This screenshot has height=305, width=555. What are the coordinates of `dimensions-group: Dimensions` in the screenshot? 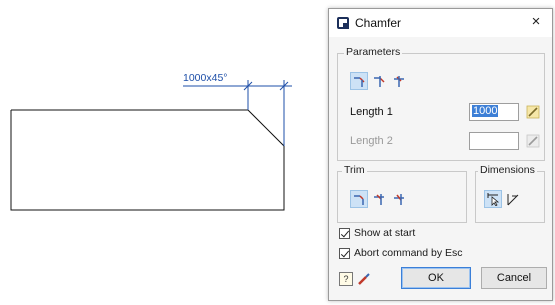 It's located at (510, 193).